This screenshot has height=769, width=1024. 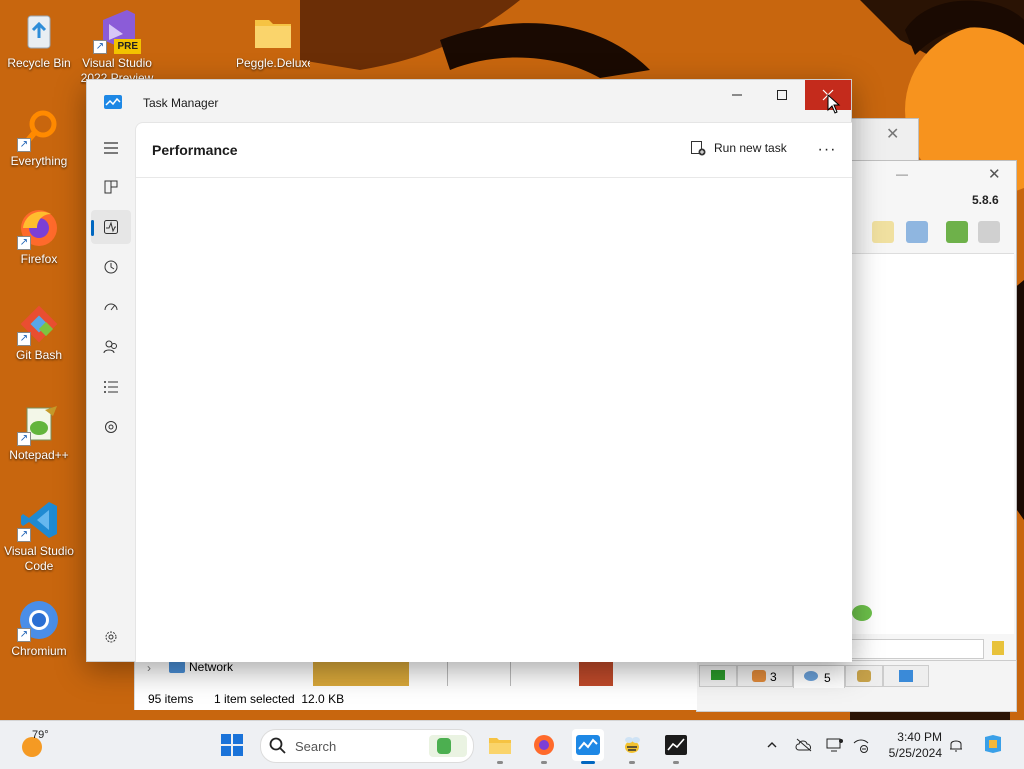 I want to click on taskbar-search: Search, so click(x=367, y=746).